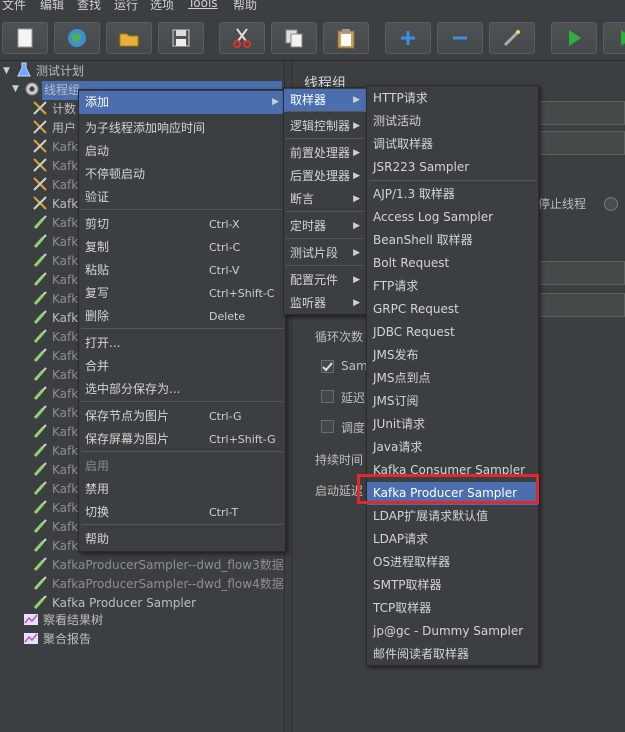 This screenshot has width=625, height=732. Describe the element at coordinates (325, 199) in the screenshot. I see `add-menu-item: 断言 ▶` at that location.